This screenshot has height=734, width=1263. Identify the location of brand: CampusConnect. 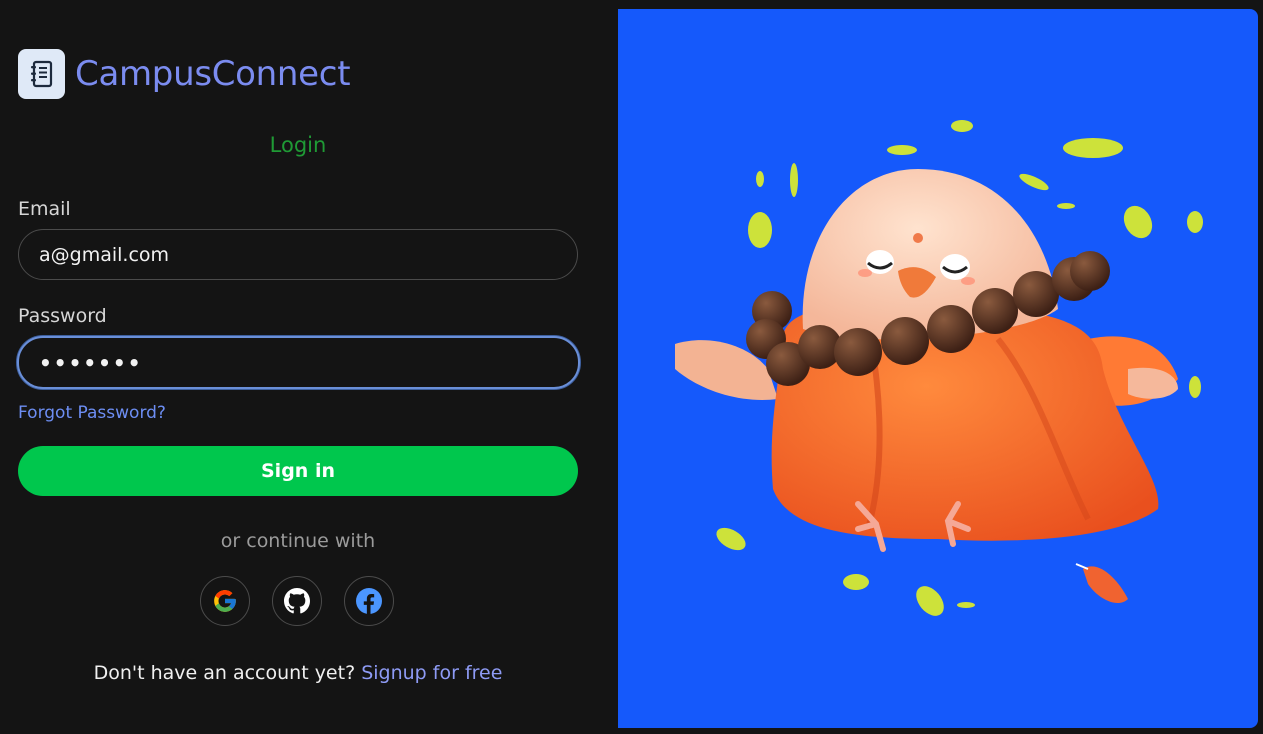
(184, 74).